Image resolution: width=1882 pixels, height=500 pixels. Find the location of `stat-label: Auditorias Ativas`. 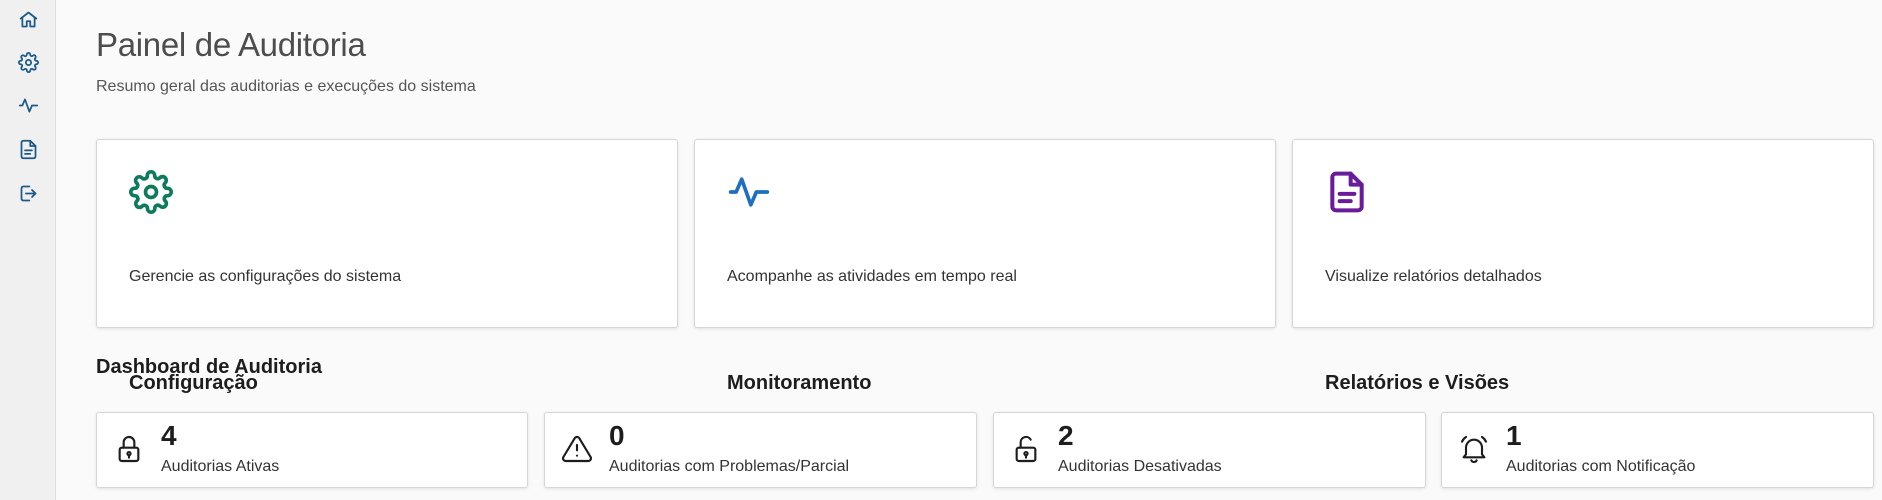

stat-label: Auditorias Ativas is located at coordinates (220, 466).